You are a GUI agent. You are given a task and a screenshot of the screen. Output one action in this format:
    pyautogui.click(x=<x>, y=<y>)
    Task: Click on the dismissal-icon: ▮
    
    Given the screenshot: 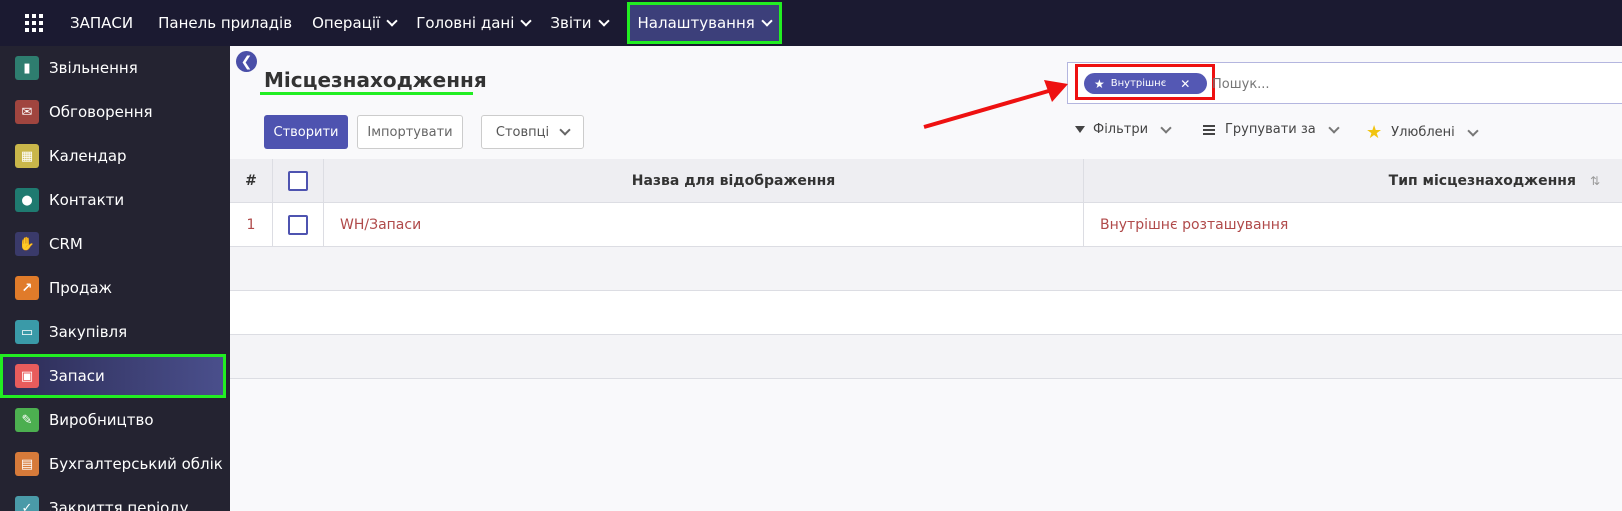 What is the action you would take?
    pyautogui.click(x=27, y=68)
    